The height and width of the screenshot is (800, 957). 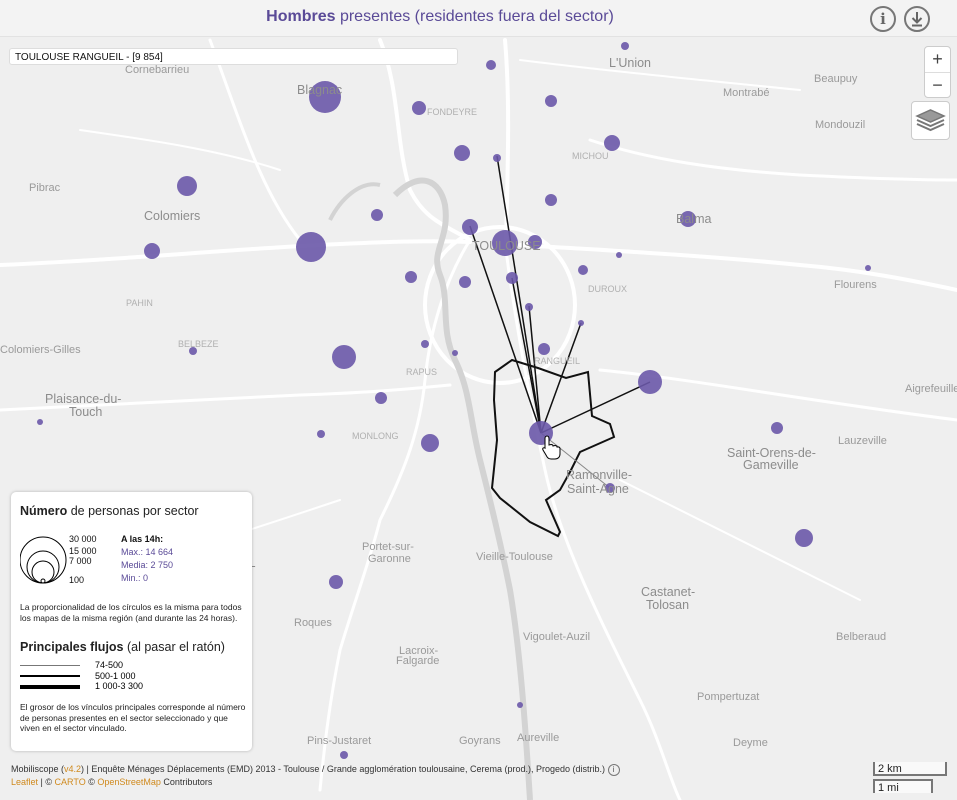 I want to click on flow-label: 1 000-3 300, so click(x=119, y=686).